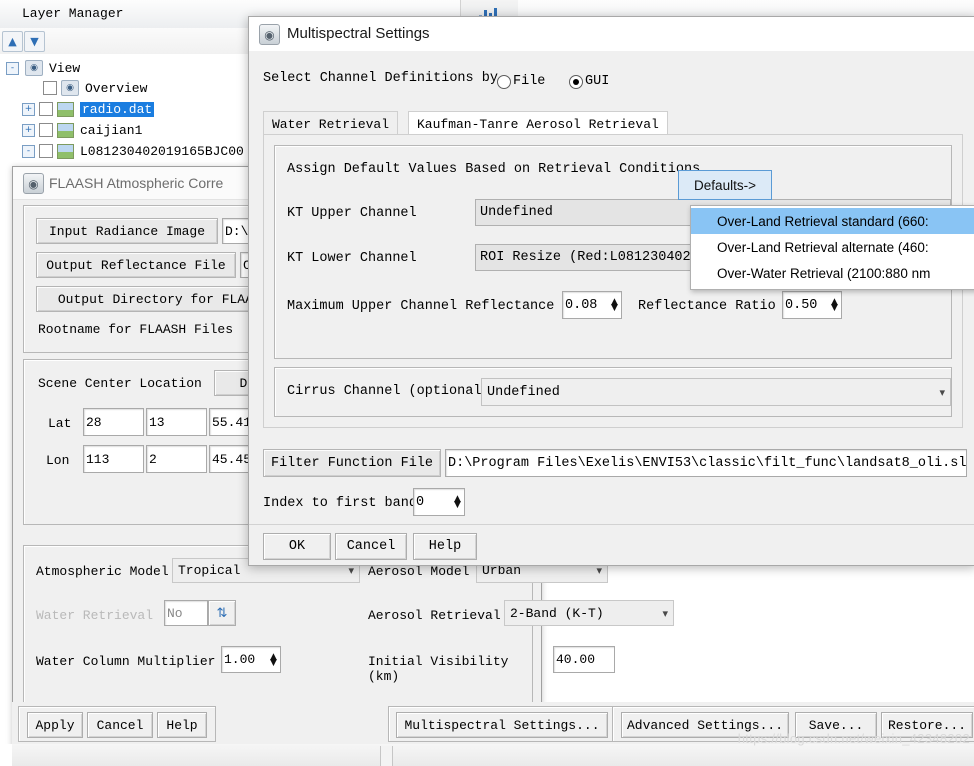 The width and height of the screenshot is (974, 766). Describe the element at coordinates (832, 273) in the screenshot. I see `menu-item-over-water: Over-Water Retrieval (2100:880 nm` at that location.